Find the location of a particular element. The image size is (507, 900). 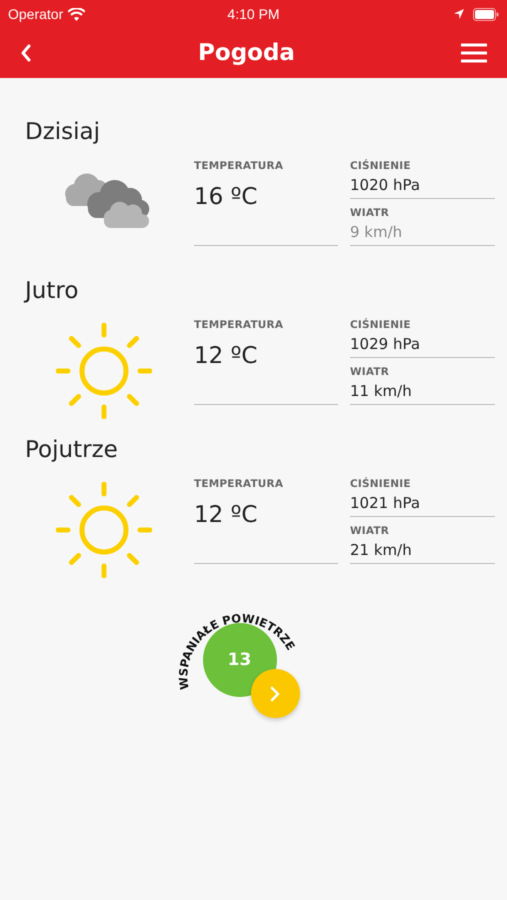

day-title: Jutro is located at coordinates (51, 291).